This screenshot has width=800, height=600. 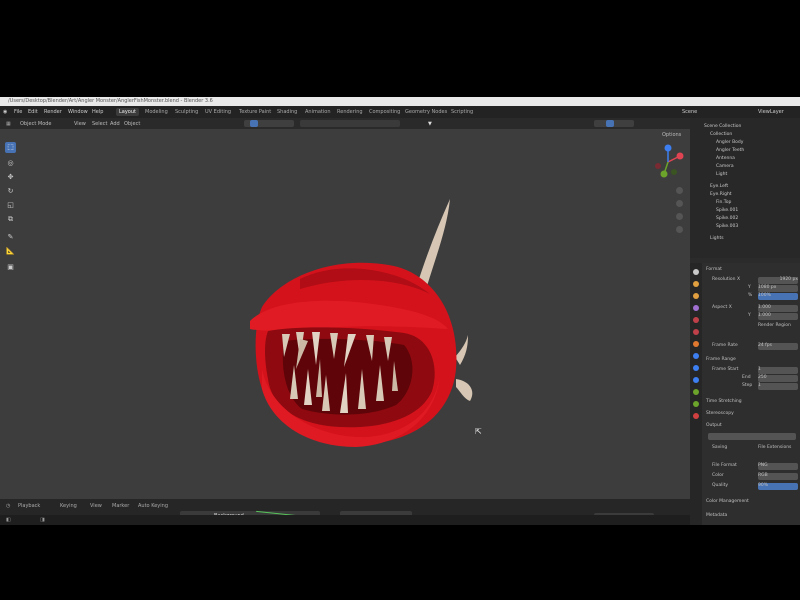 I want to click on menu-file: File, so click(x=18, y=112).